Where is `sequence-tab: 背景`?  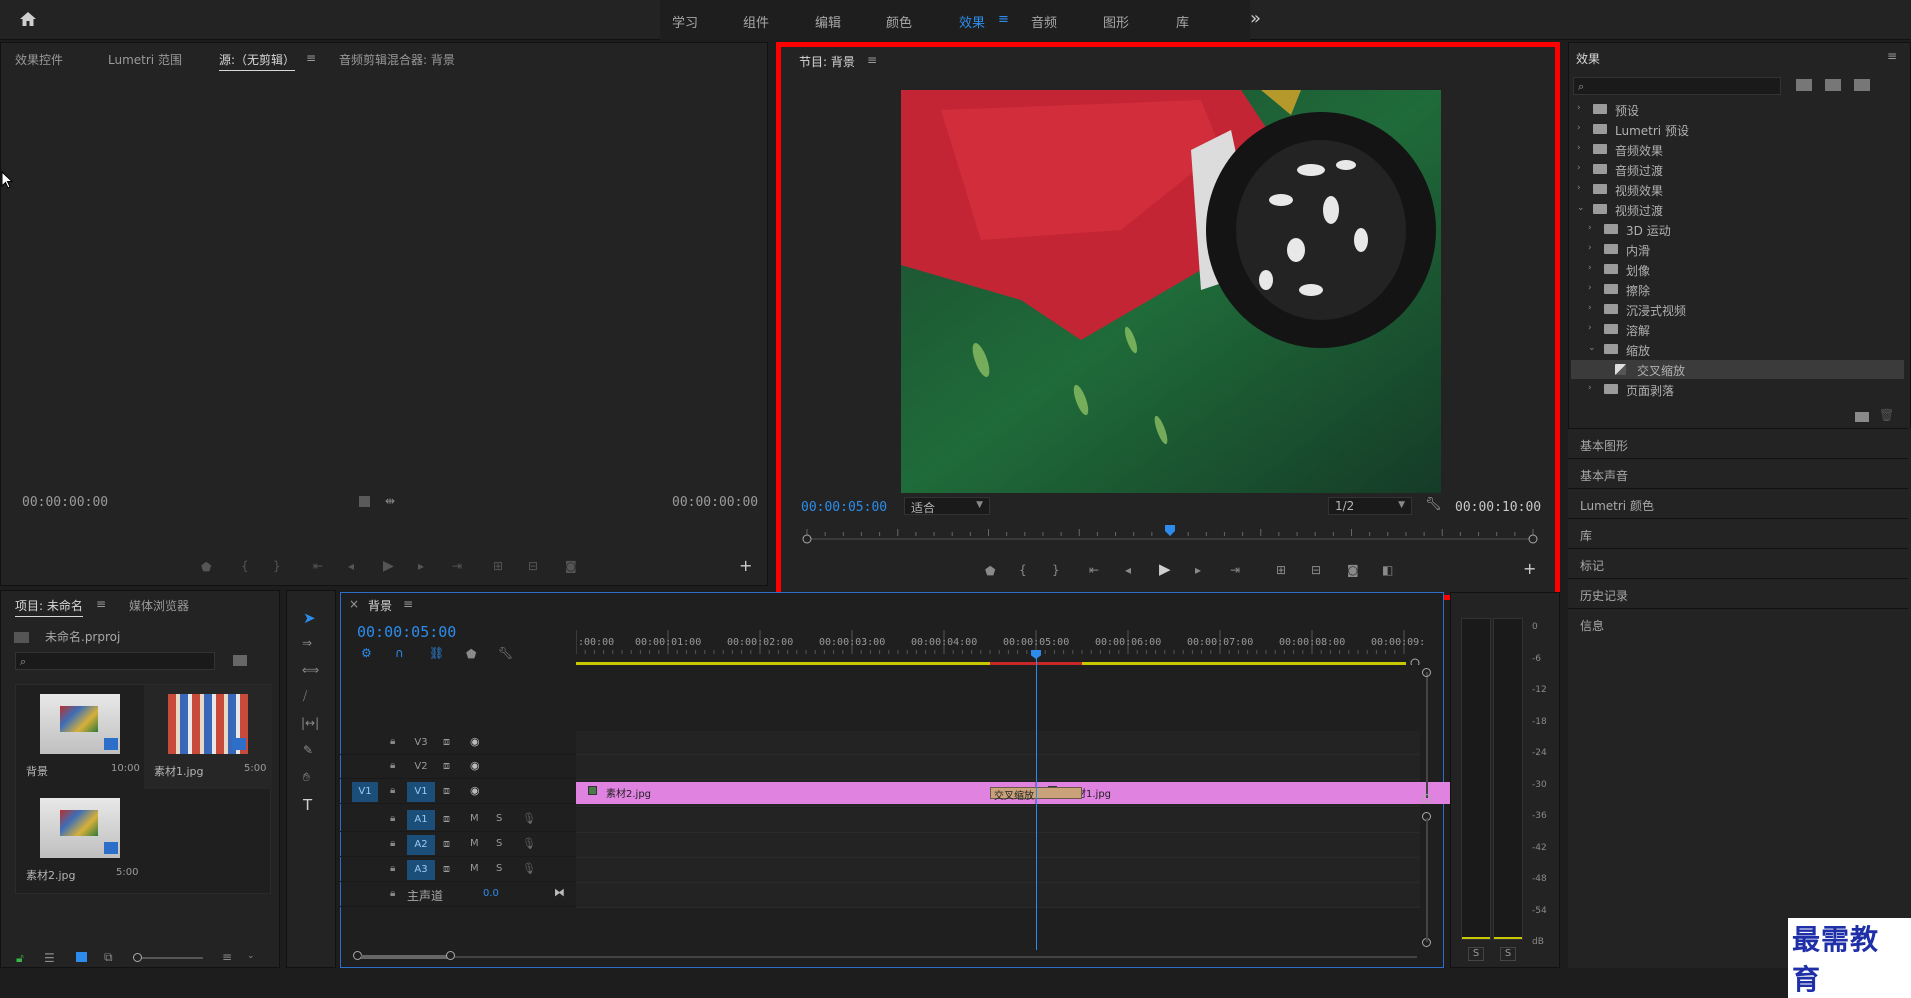
sequence-tab: 背景 is located at coordinates (380, 606).